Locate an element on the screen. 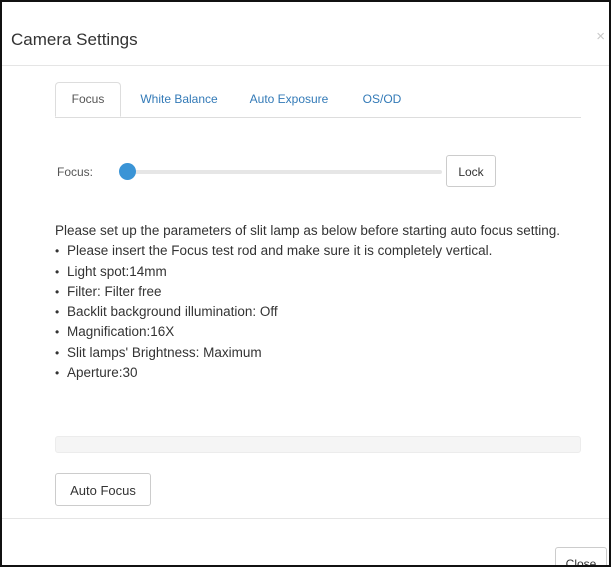  list-item: Filter: Filter free is located at coordinates (315, 292).